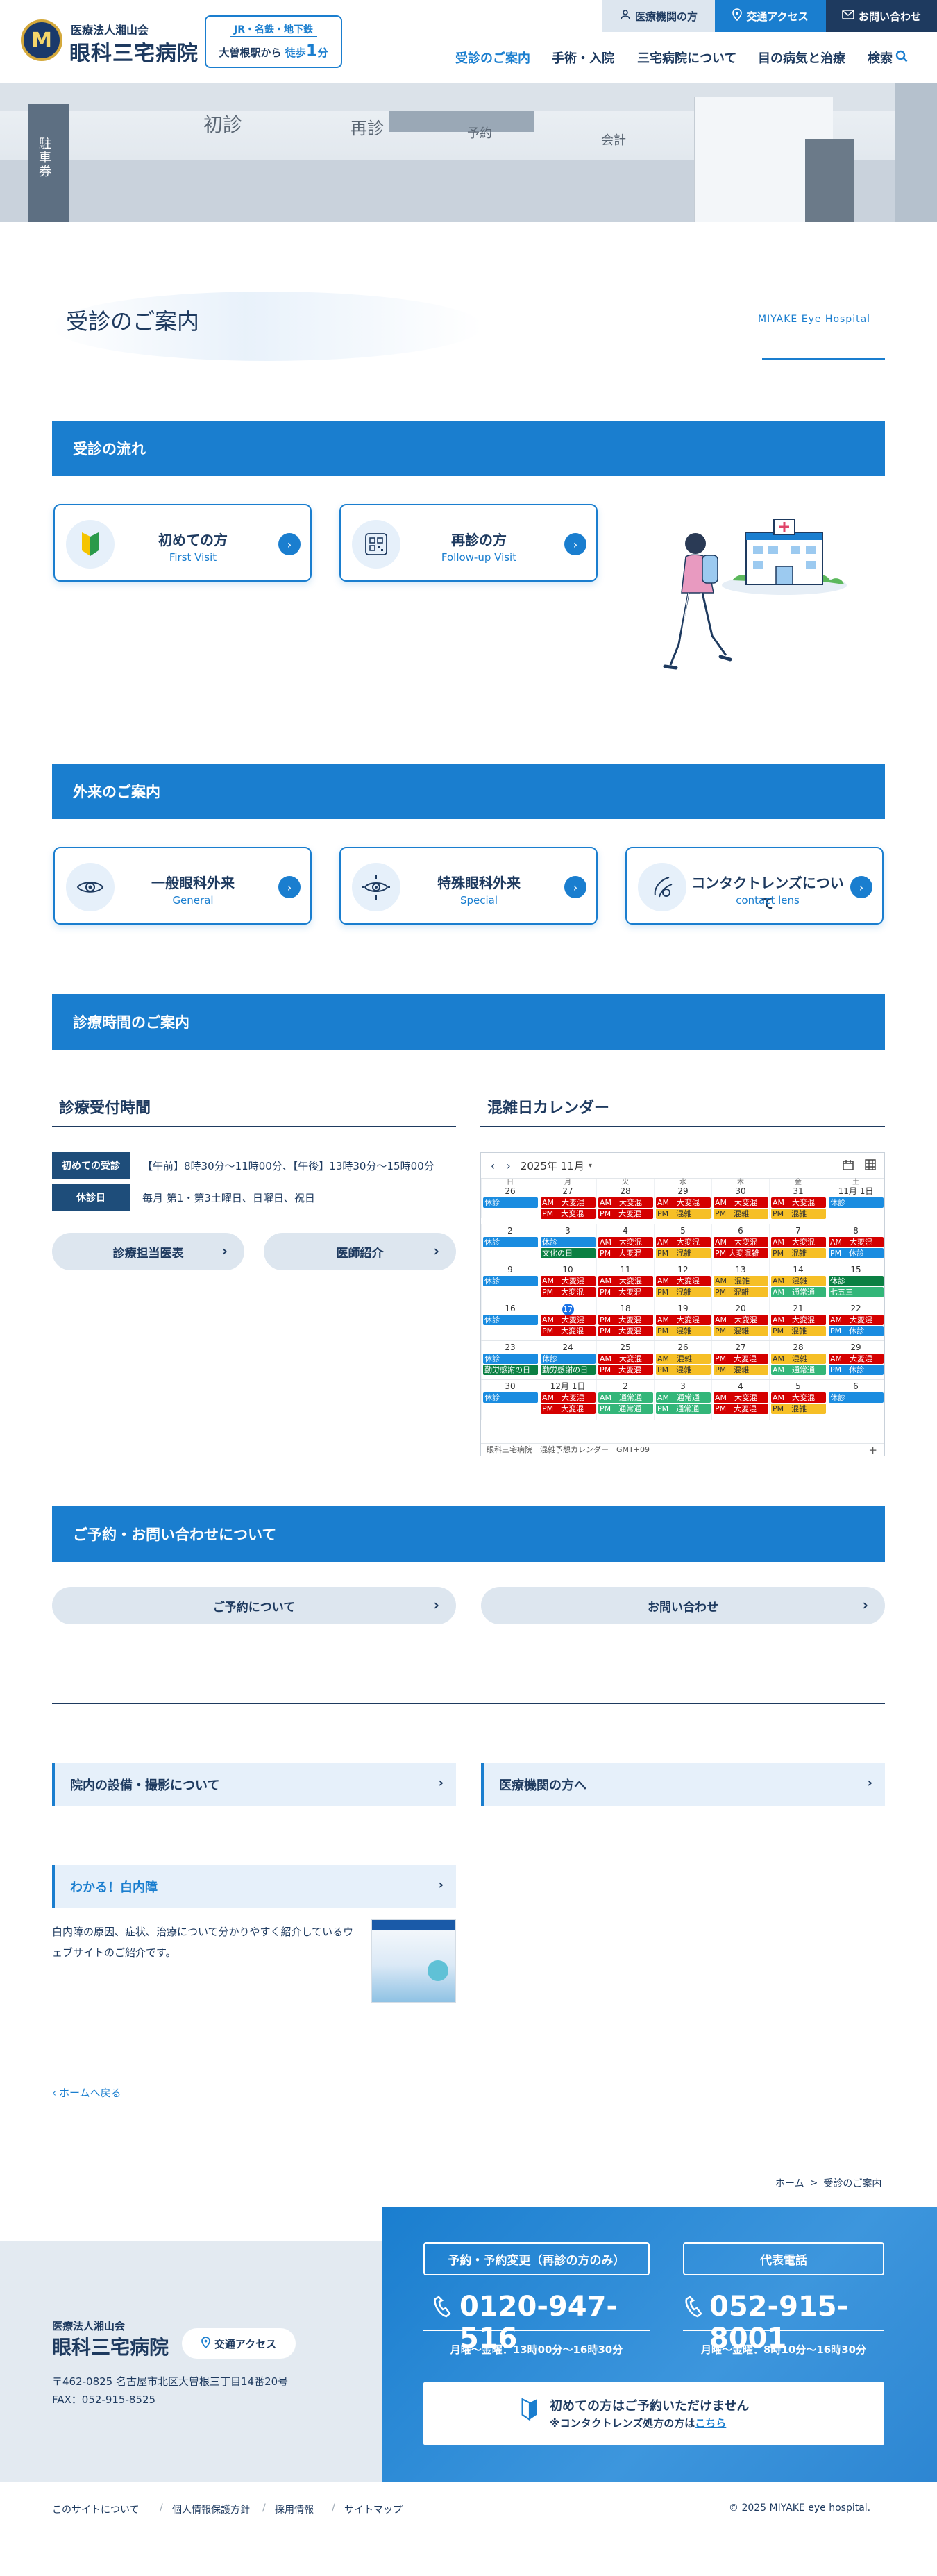 Image resolution: width=937 pixels, height=2576 pixels. What do you see at coordinates (468, 543) in the screenshot?
I see `follow-up-card: 再診の方 Follow-up Visit ›` at bounding box center [468, 543].